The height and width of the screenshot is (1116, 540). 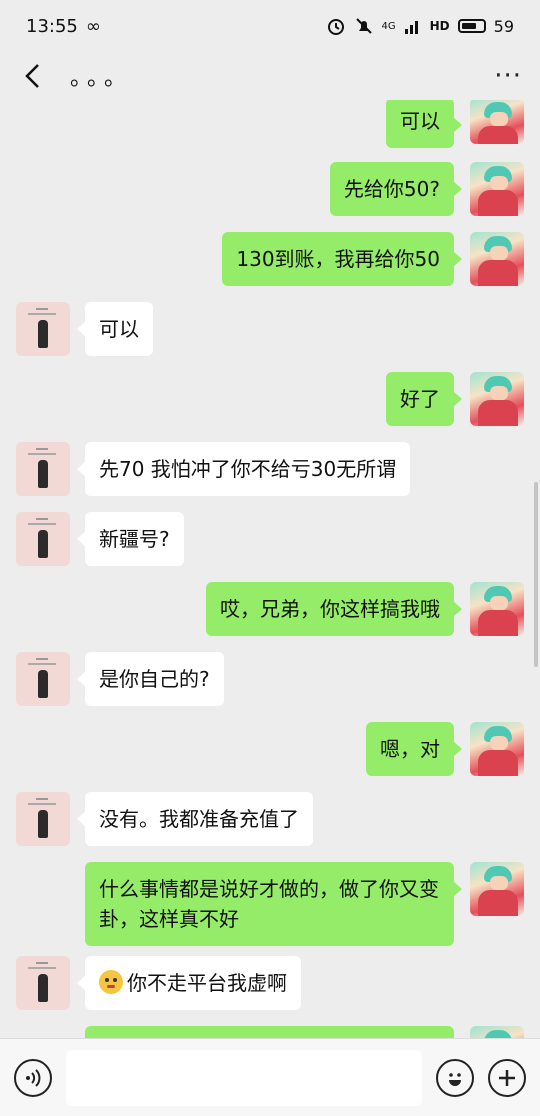 What do you see at coordinates (471, 26) in the screenshot?
I see `battery-icon` at bounding box center [471, 26].